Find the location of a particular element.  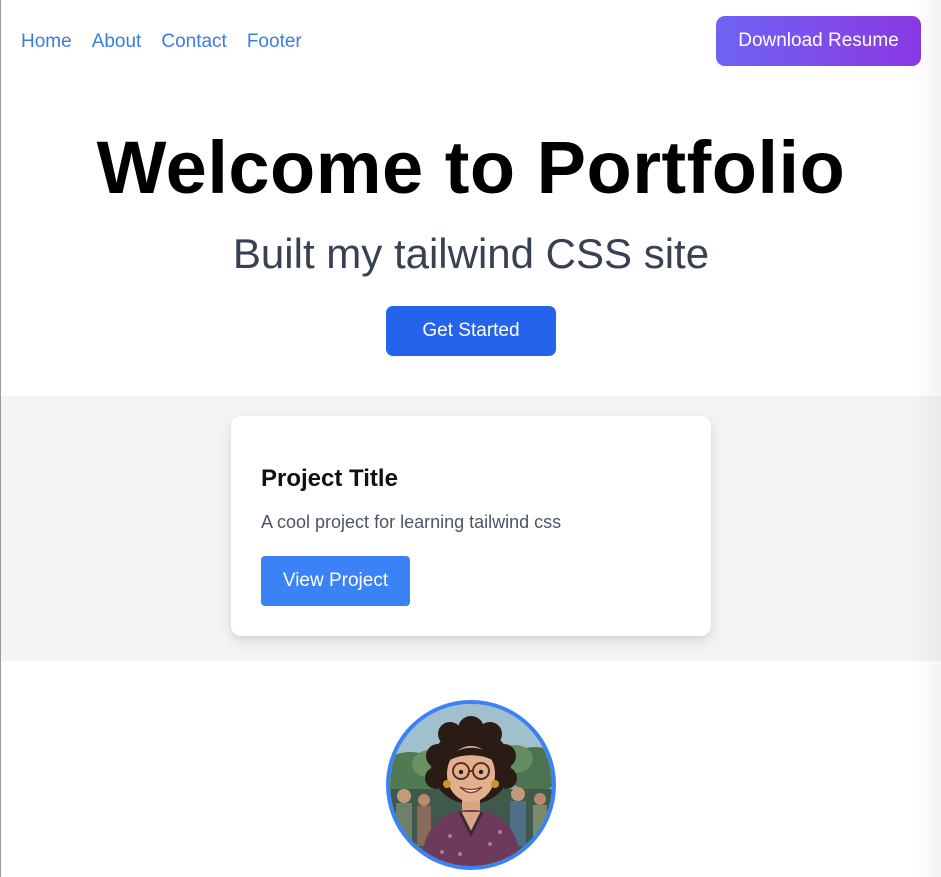

nav-link-contact: Contact is located at coordinates (193, 42).